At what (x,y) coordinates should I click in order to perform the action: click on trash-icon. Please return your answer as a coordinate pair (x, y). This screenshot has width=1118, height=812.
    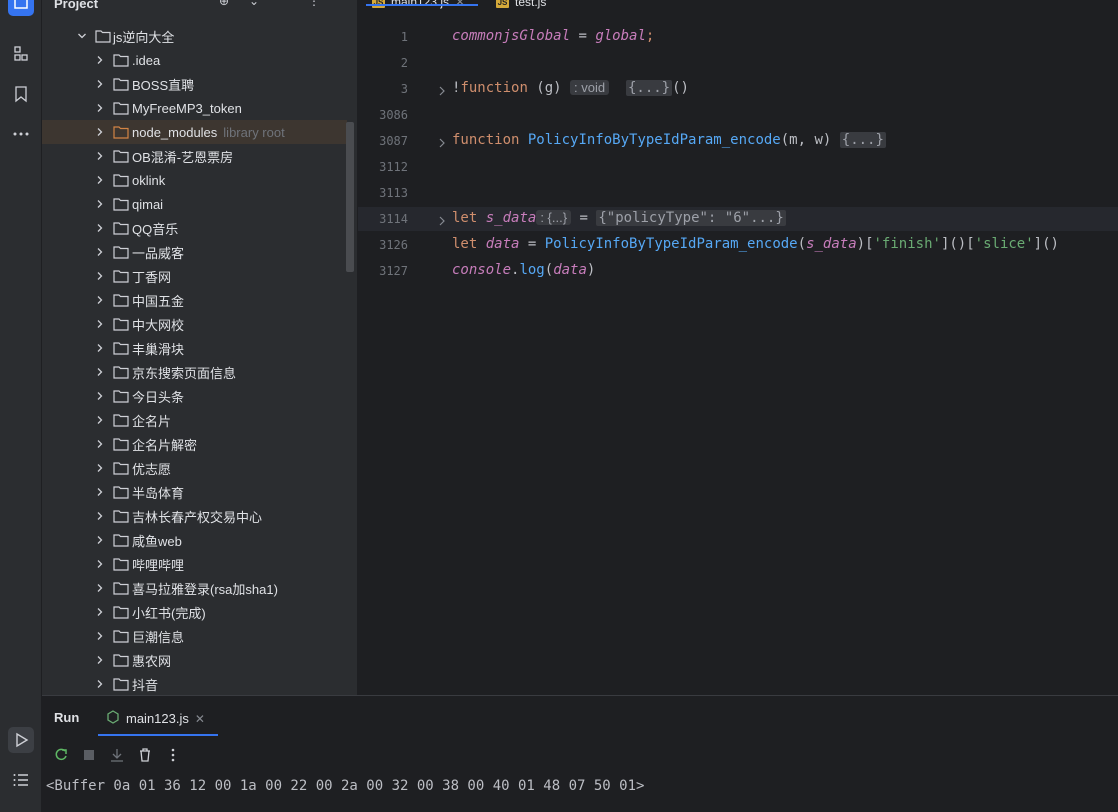
    Looking at the image, I should click on (145, 755).